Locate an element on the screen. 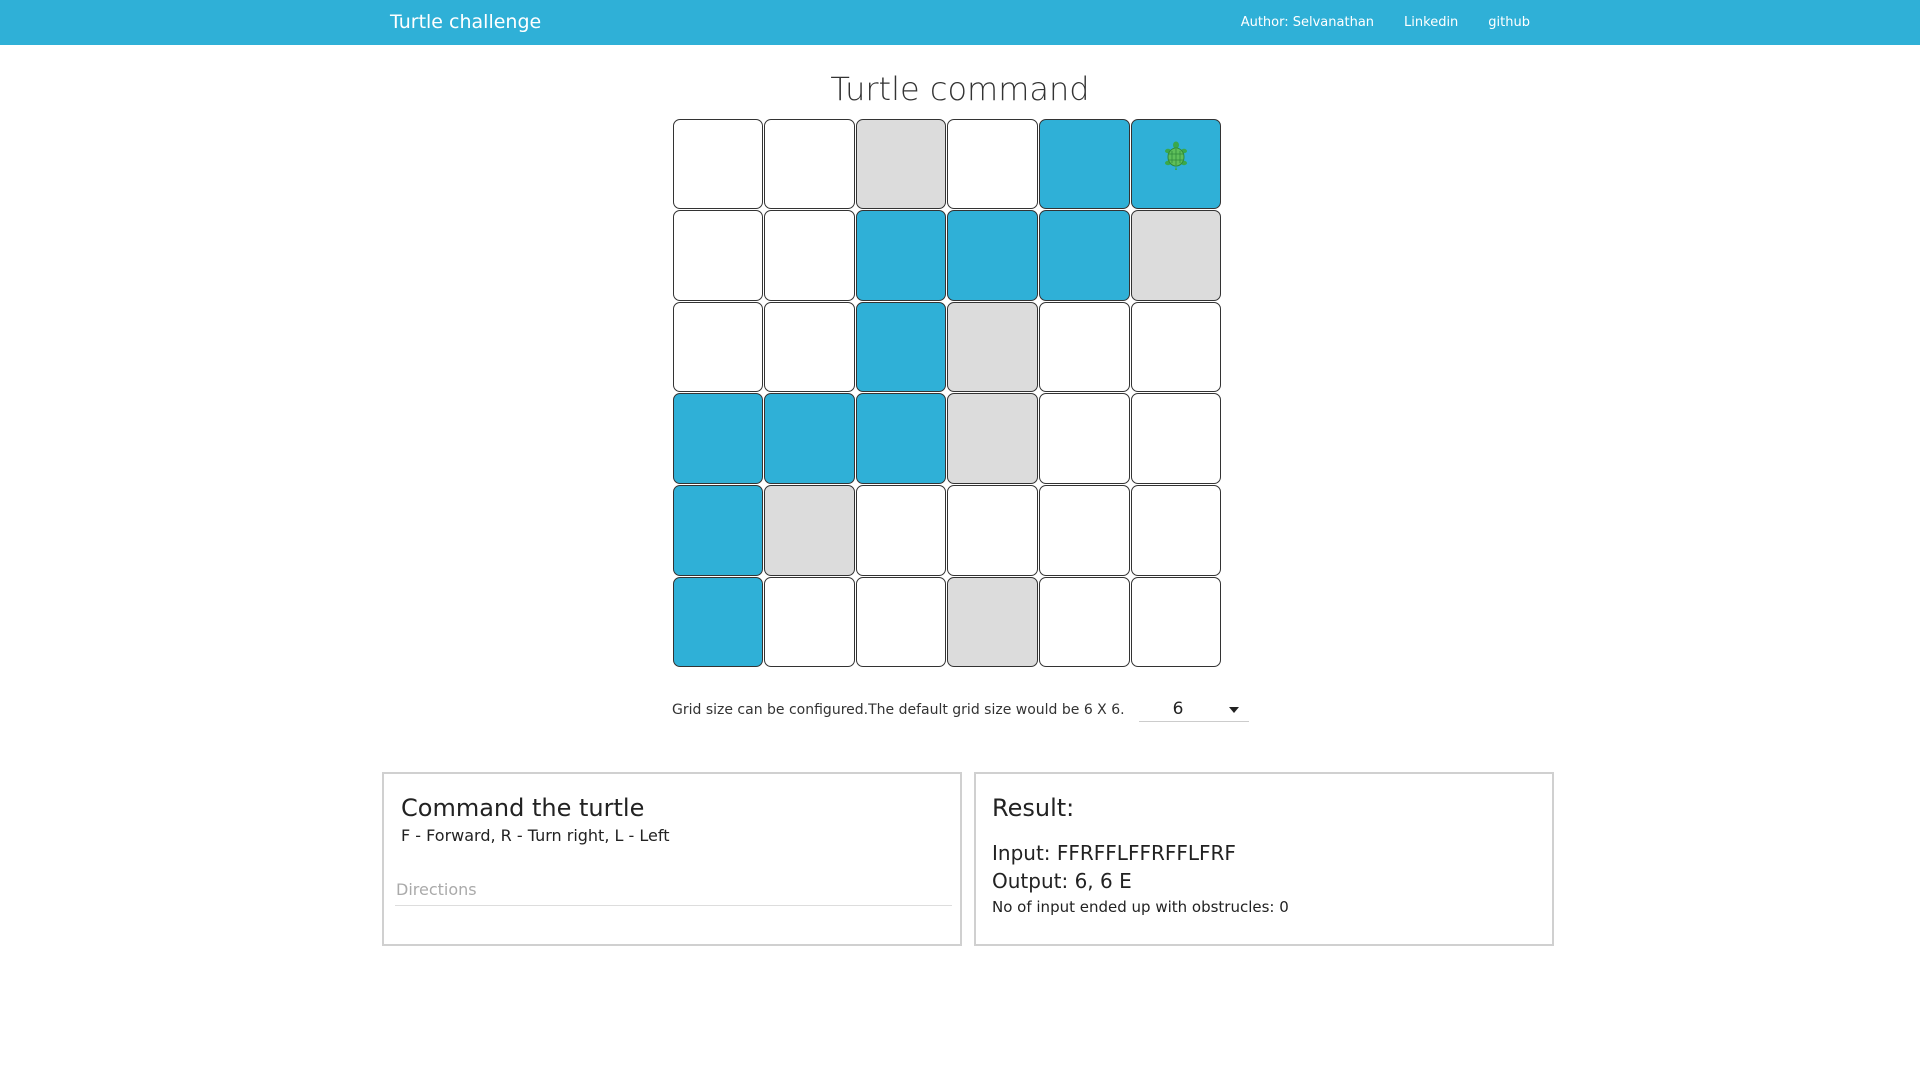 The height and width of the screenshot is (1080, 1920). command-hint: F - Forward, R - Turn right, L - Left is located at coordinates (535, 835).